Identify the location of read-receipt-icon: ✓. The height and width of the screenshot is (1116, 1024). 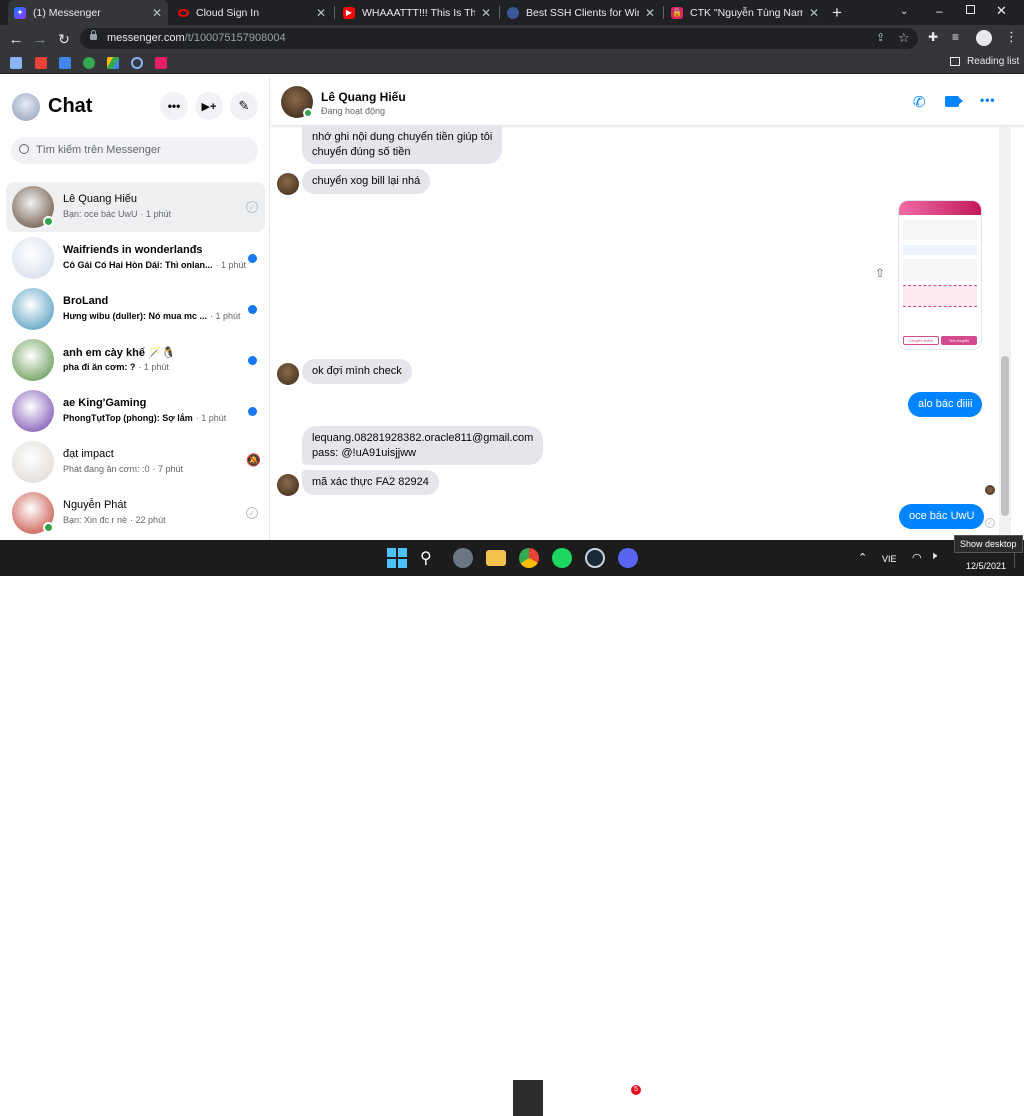
(252, 207).